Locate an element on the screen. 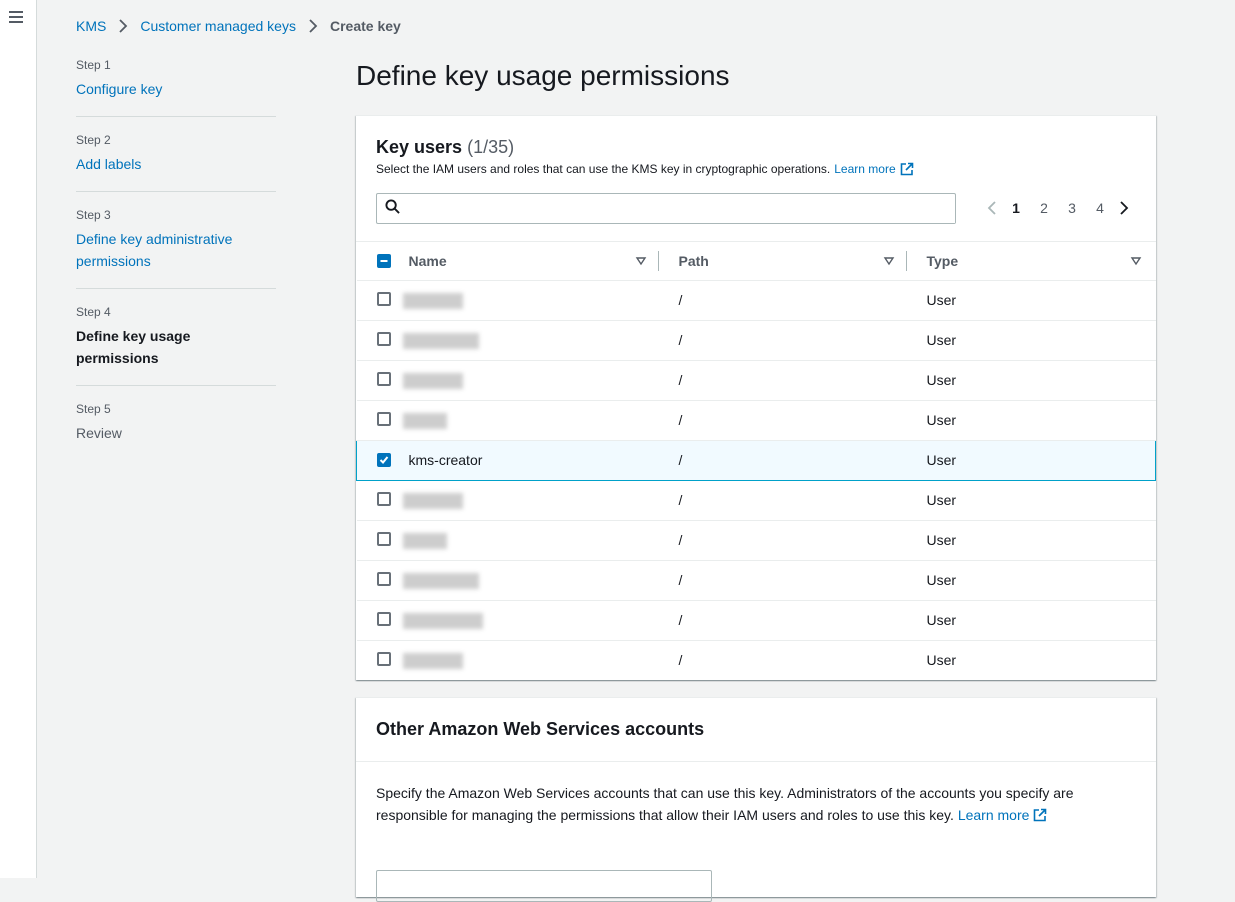 The image size is (1235, 902). chevron-right-icon is located at coordinates (1124, 208).